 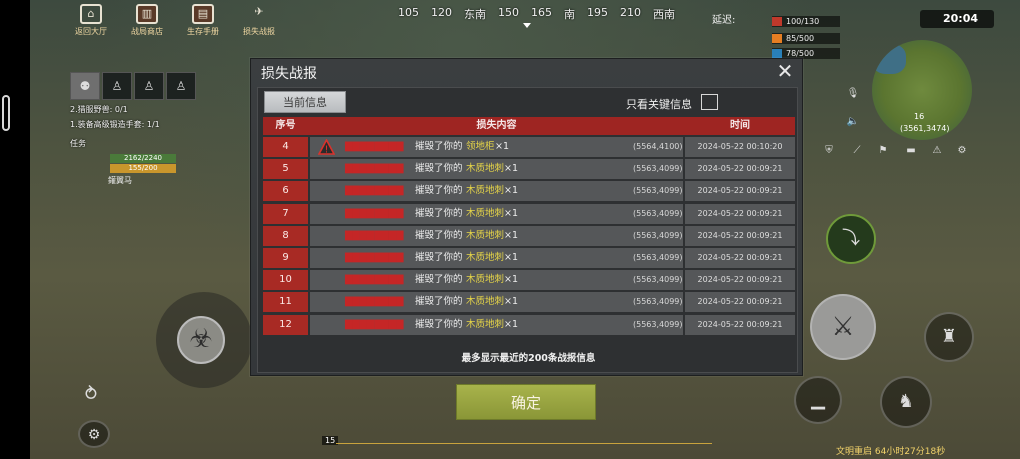 I want to click on team-tab-2: ♙, so click(x=117, y=86).